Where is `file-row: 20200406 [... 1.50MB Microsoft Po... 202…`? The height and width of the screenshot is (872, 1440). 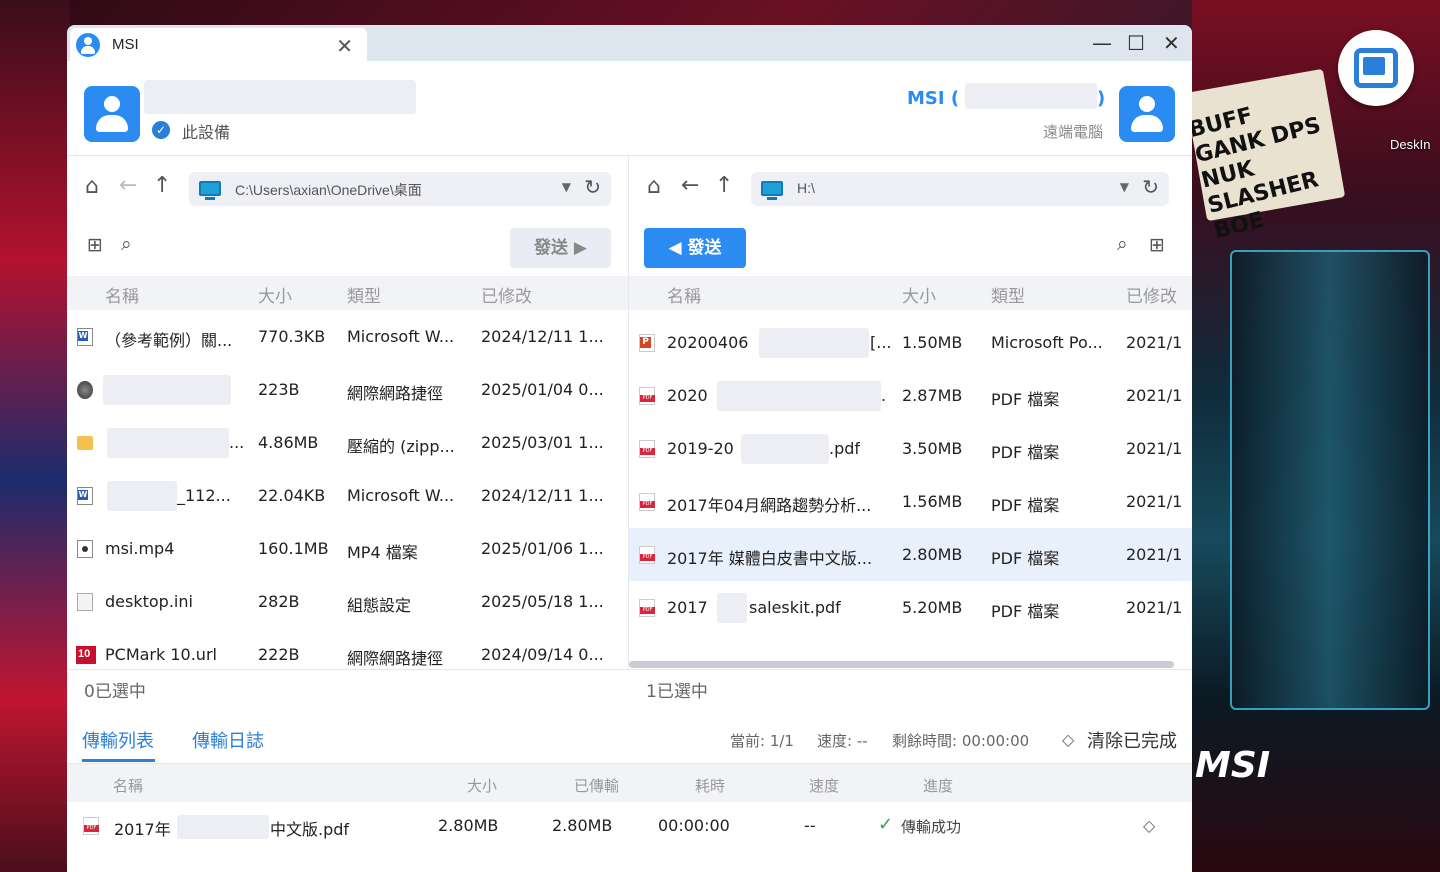
file-row: 20200406 [... 1.50MB Microsoft Po... 202… is located at coordinates (910, 342).